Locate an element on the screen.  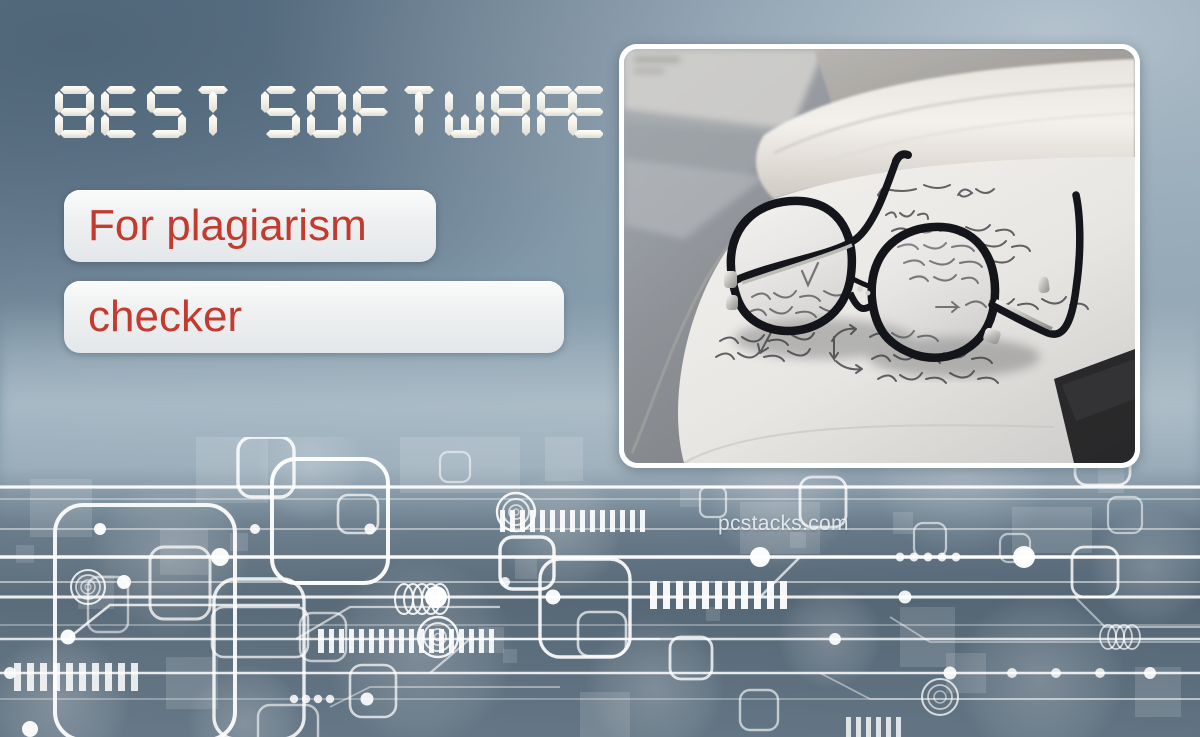
label-pill-secondary-text: checker is located at coordinates (165, 316).